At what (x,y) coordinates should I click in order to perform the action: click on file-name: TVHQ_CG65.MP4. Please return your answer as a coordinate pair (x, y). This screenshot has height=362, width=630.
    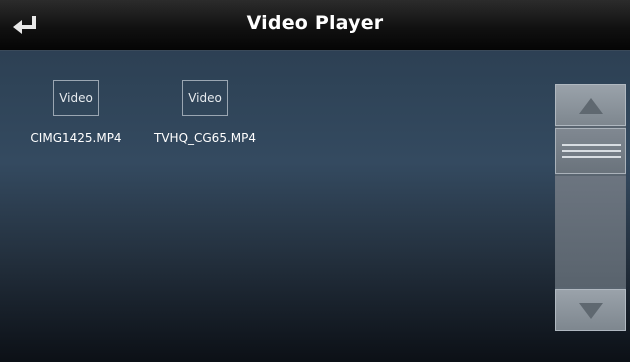
    Looking at the image, I should click on (205, 138).